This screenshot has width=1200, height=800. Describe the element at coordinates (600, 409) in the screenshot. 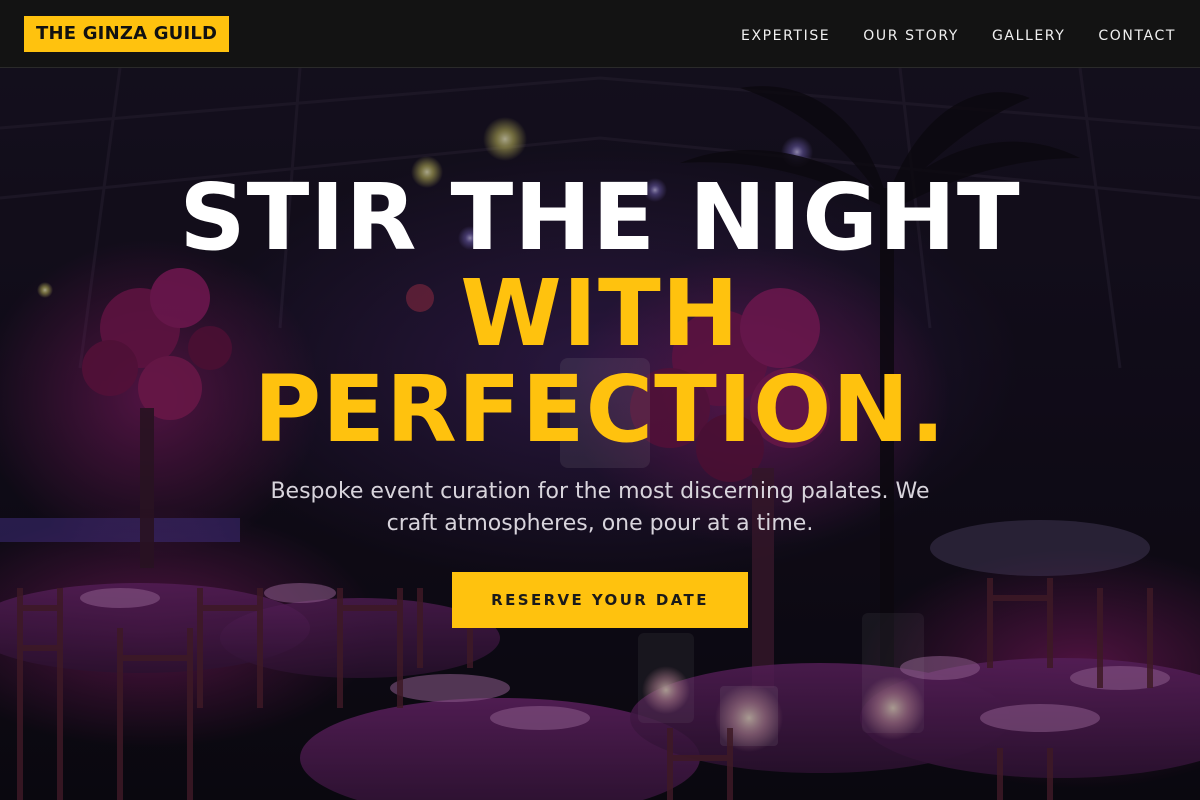

I see `headline-line-3: PERFECTION.` at that location.